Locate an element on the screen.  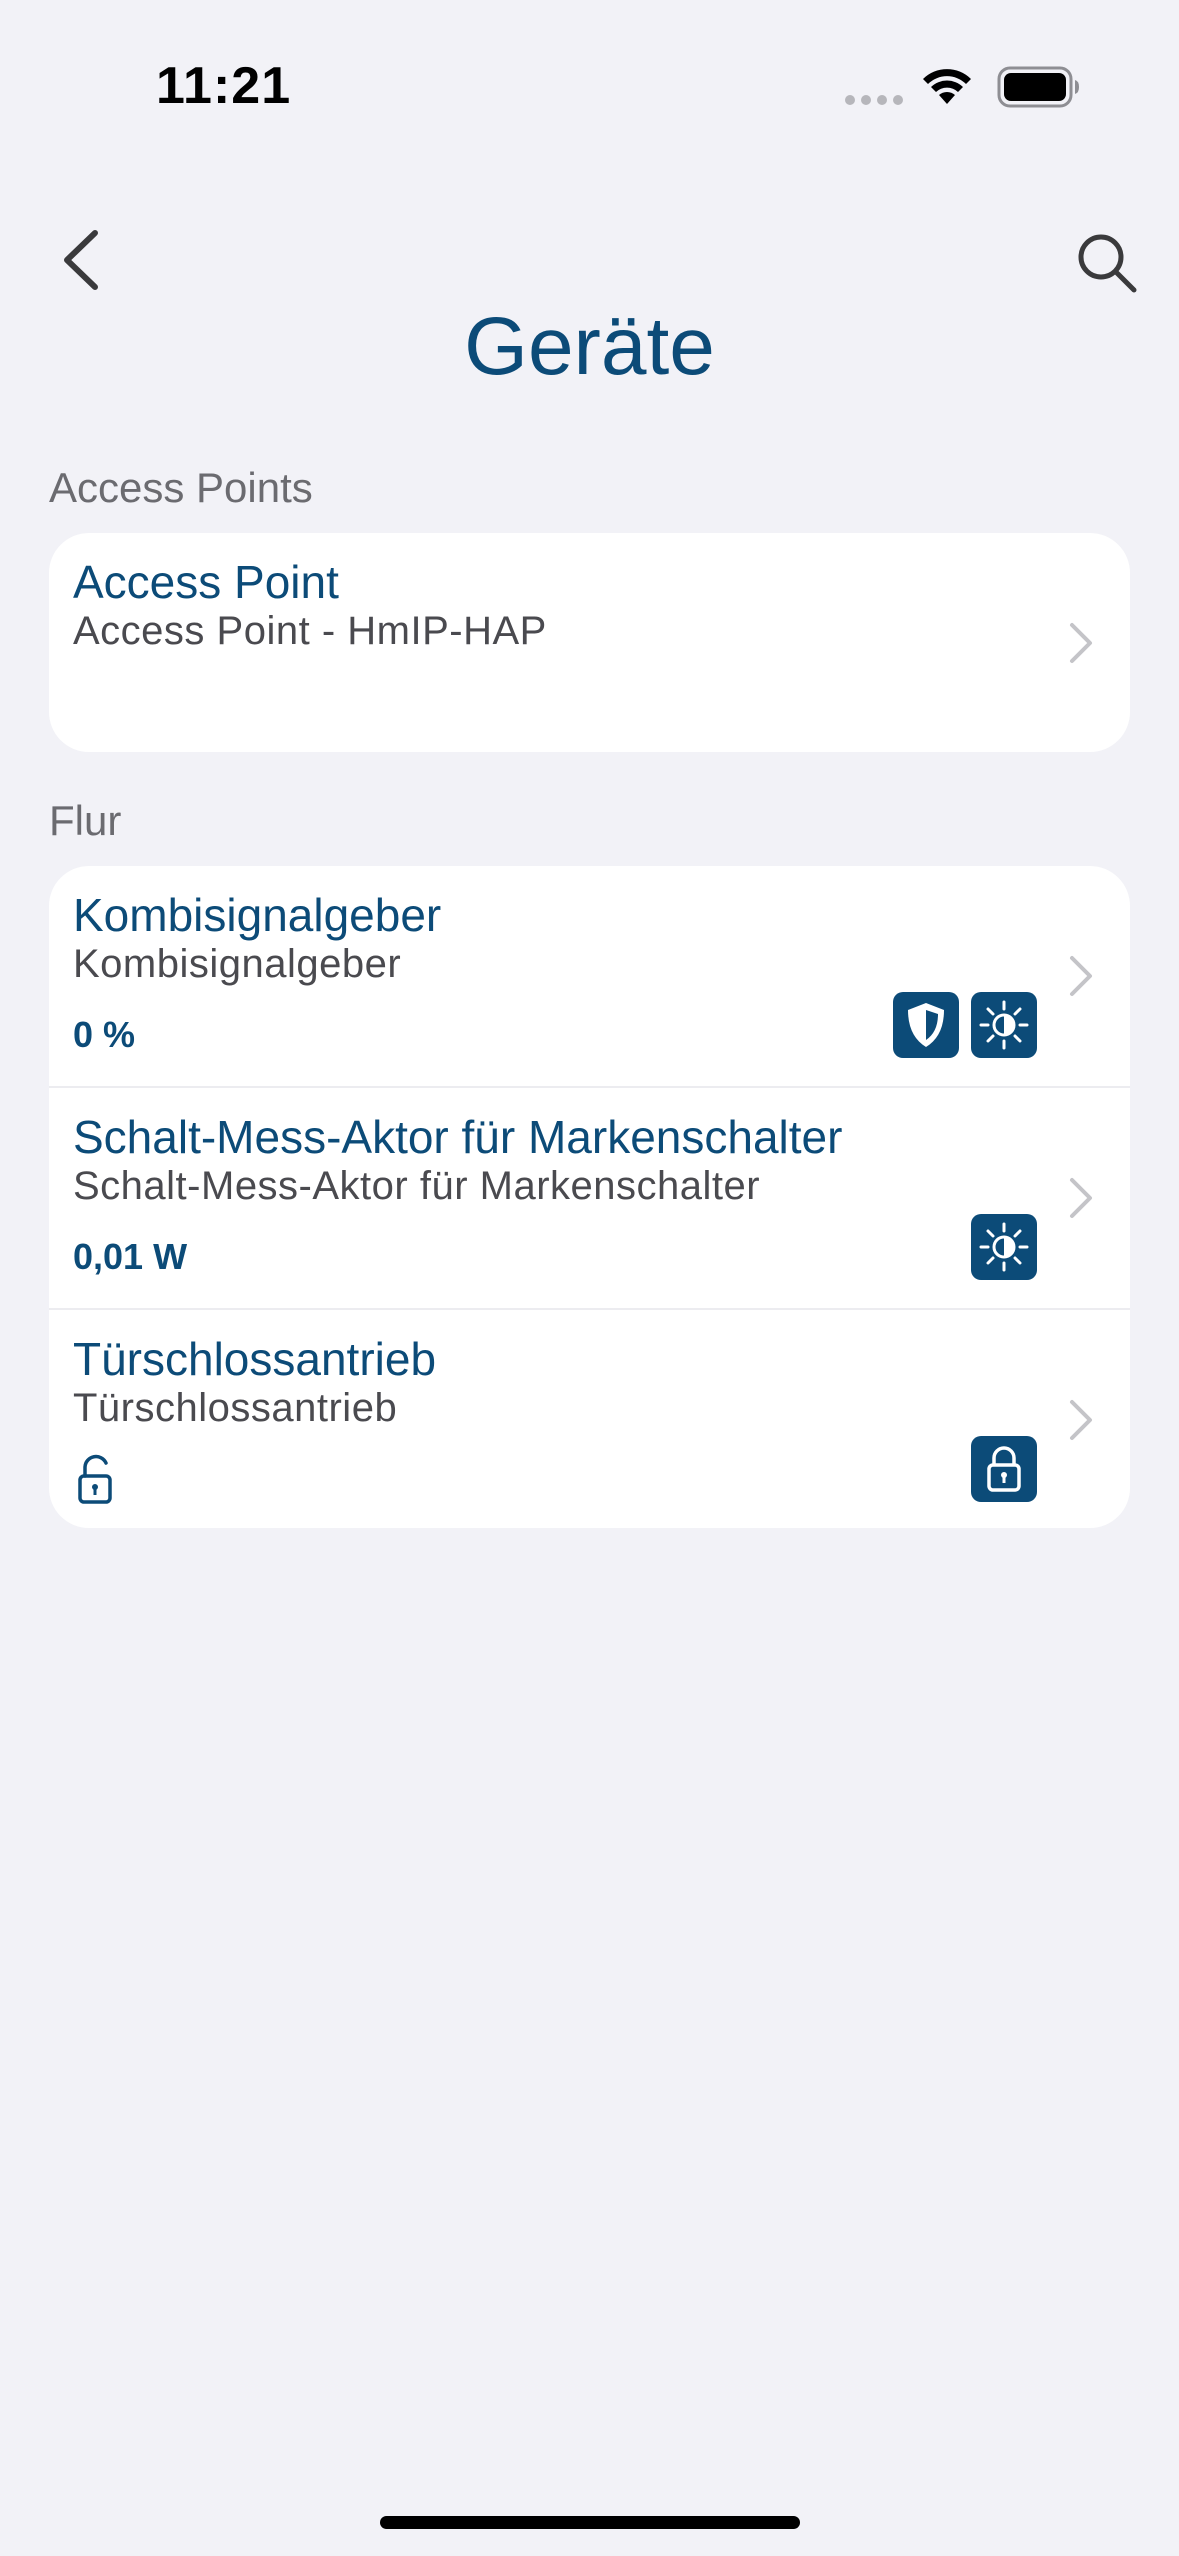
section-label-access-points: Access Points is located at coordinates (181, 487).